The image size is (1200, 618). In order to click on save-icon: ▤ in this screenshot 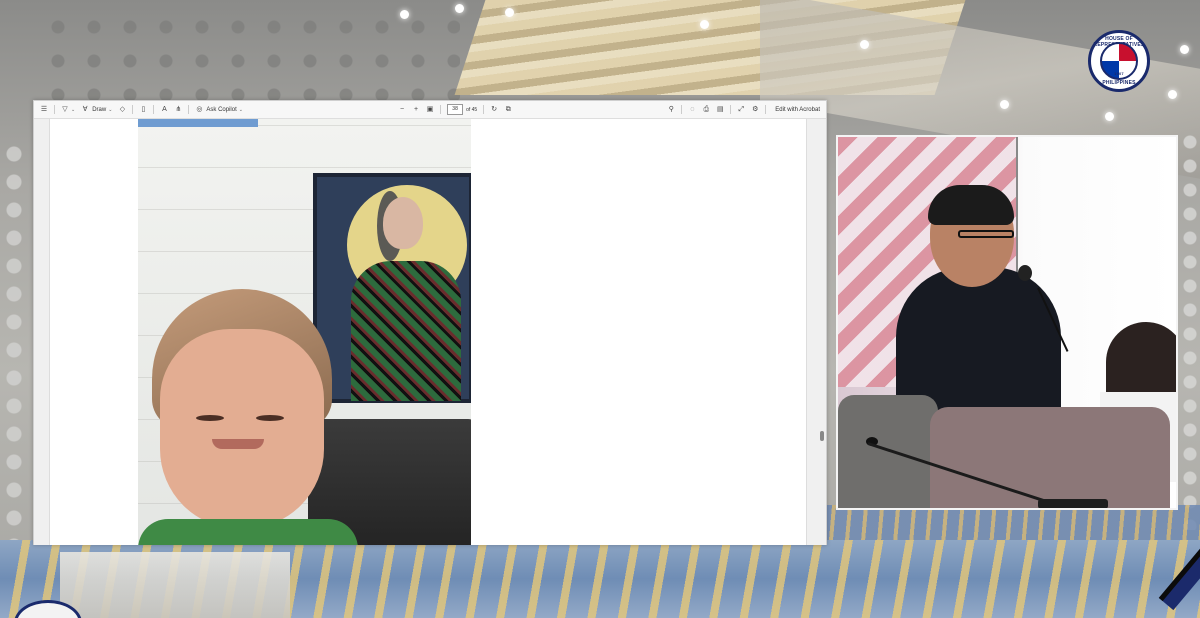, I will do `click(720, 109)`.